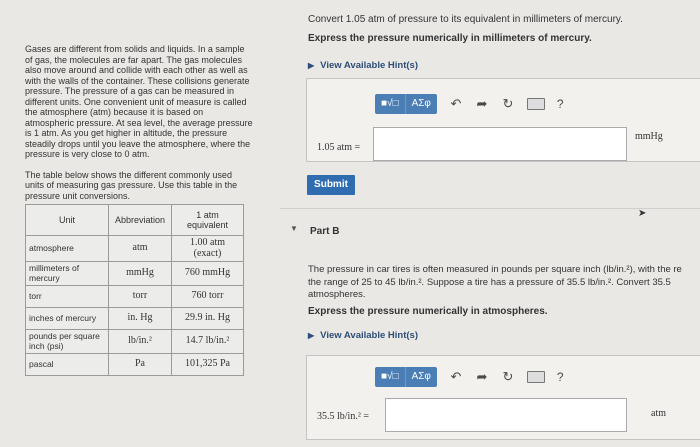 The width and height of the screenshot is (700, 447). I want to click on part-b-field-label: 35.5 lb/in.² =, so click(343, 416).